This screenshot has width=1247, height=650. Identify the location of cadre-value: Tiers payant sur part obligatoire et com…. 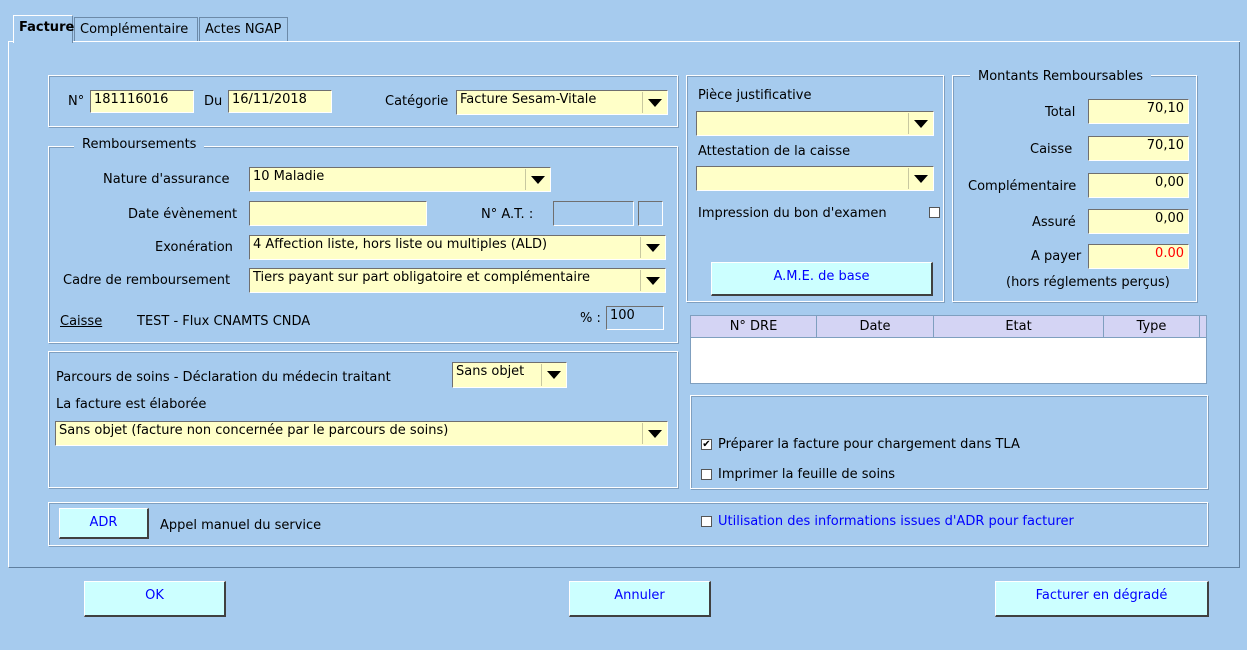
(422, 277).